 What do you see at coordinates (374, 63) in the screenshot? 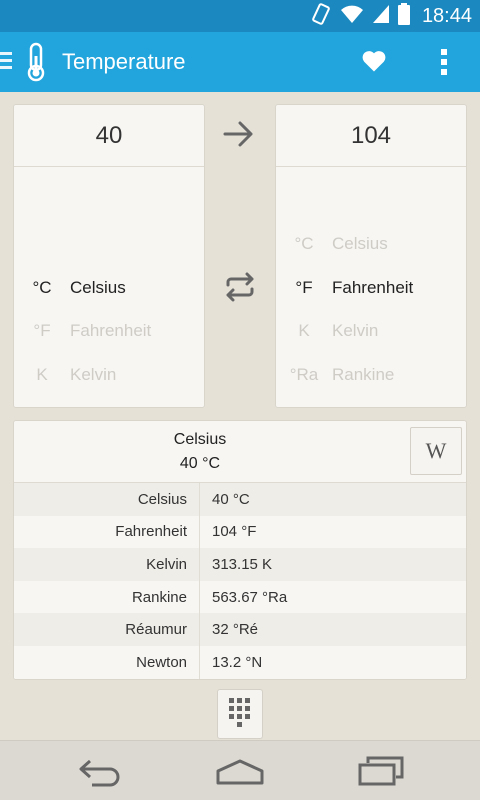
I see `heart-icon` at bounding box center [374, 63].